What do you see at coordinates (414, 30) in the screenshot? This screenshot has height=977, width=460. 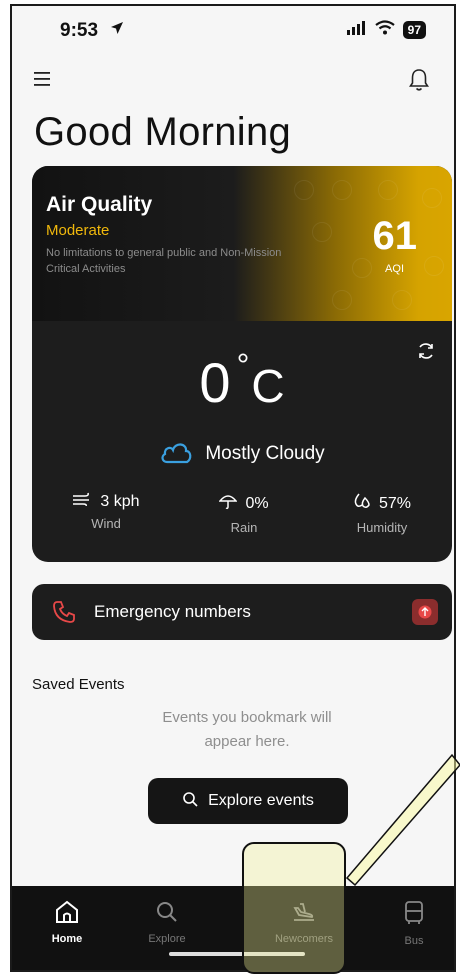 I see `battery-indicator: 97` at bounding box center [414, 30].